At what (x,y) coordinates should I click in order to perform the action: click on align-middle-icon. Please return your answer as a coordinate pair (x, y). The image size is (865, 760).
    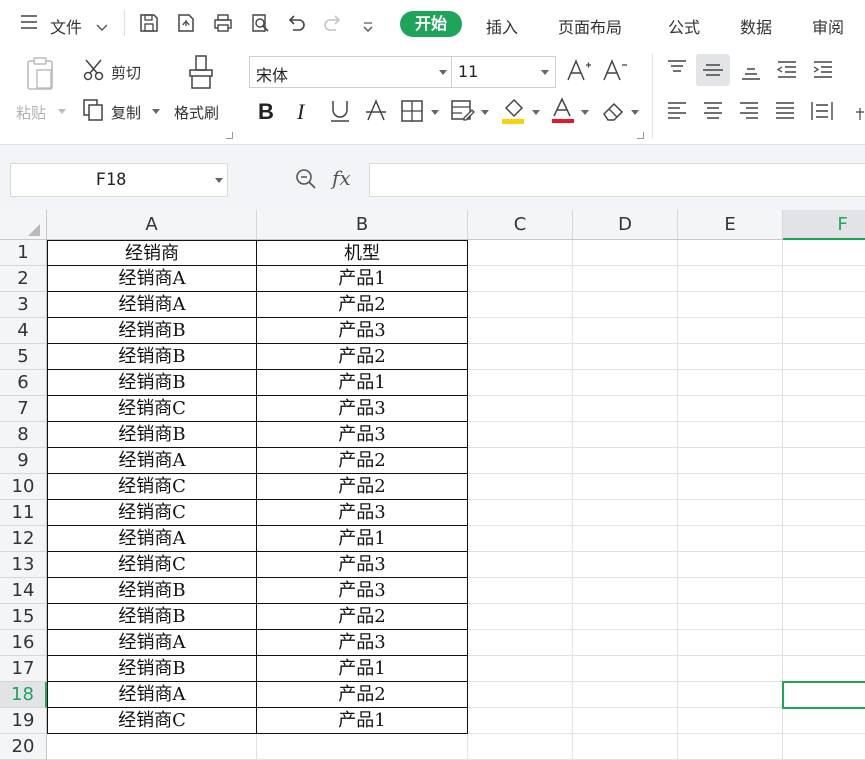
    Looking at the image, I should click on (713, 70).